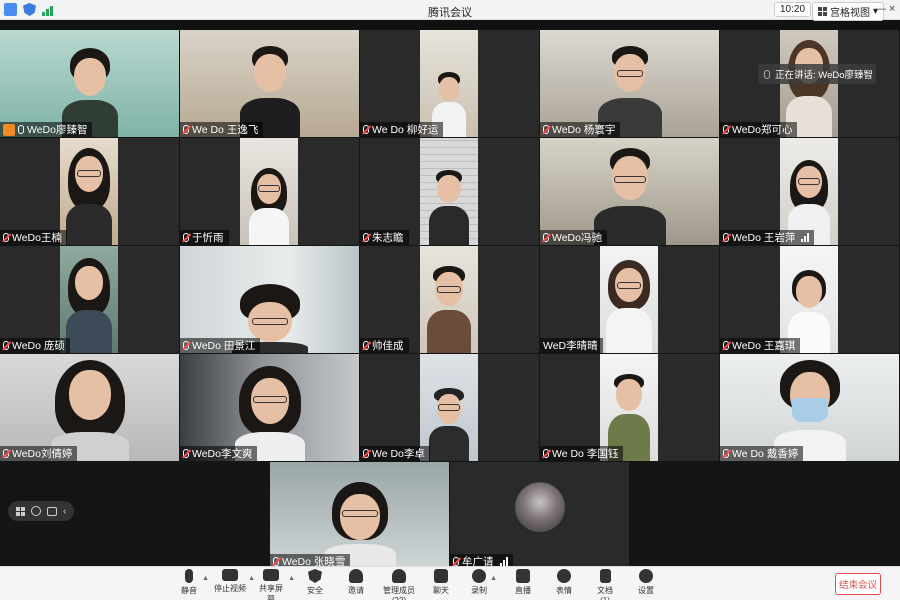 Image resolution: width=900 pixels, height=600 pixels. Describe the element at coordinates (858, 584) in the screenshot. I see `end-meeting-button: 结束会议` at that location.